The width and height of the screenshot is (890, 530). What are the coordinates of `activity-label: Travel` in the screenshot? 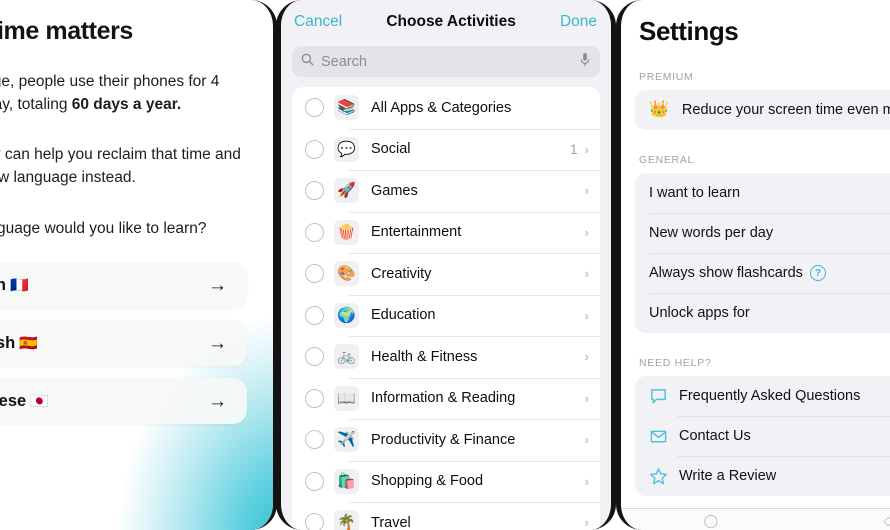 It's located at (391, 522).